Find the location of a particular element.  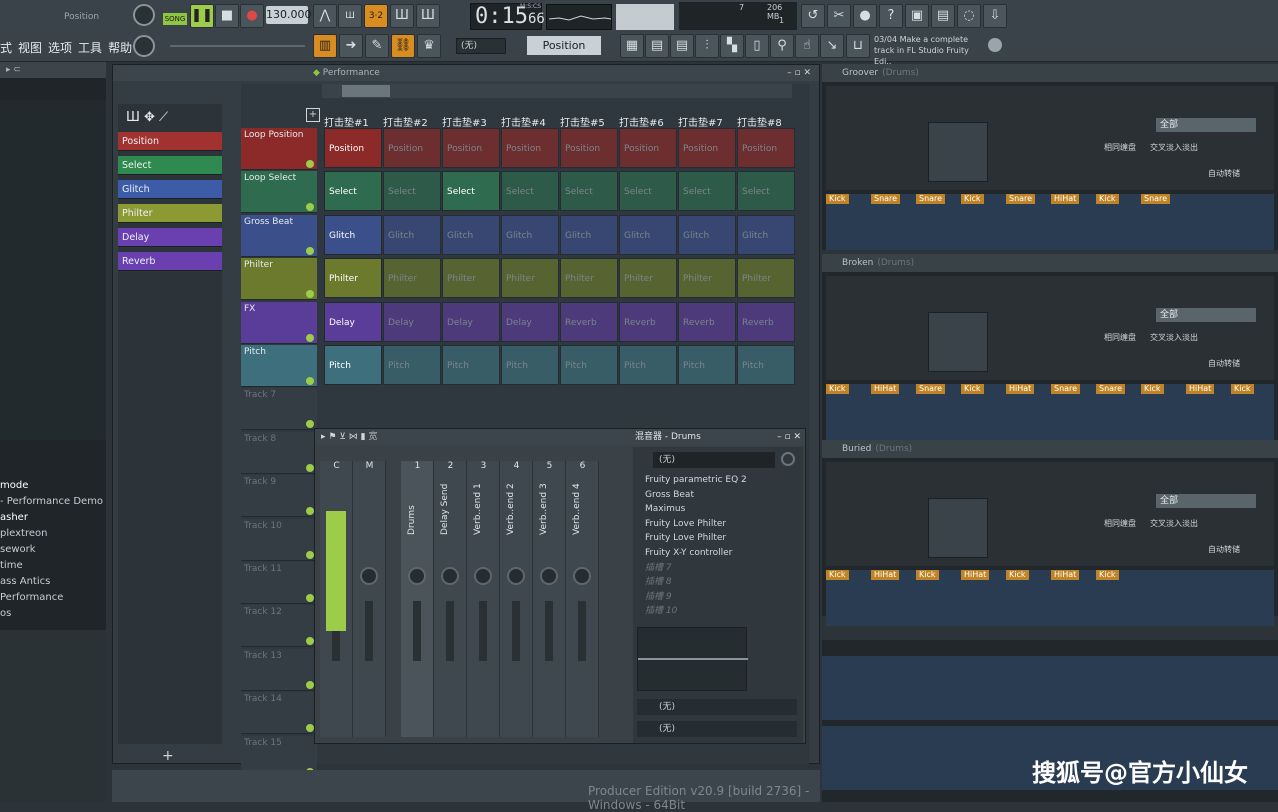

pencil-icon: ✎ is located at coordinates (377, 46).